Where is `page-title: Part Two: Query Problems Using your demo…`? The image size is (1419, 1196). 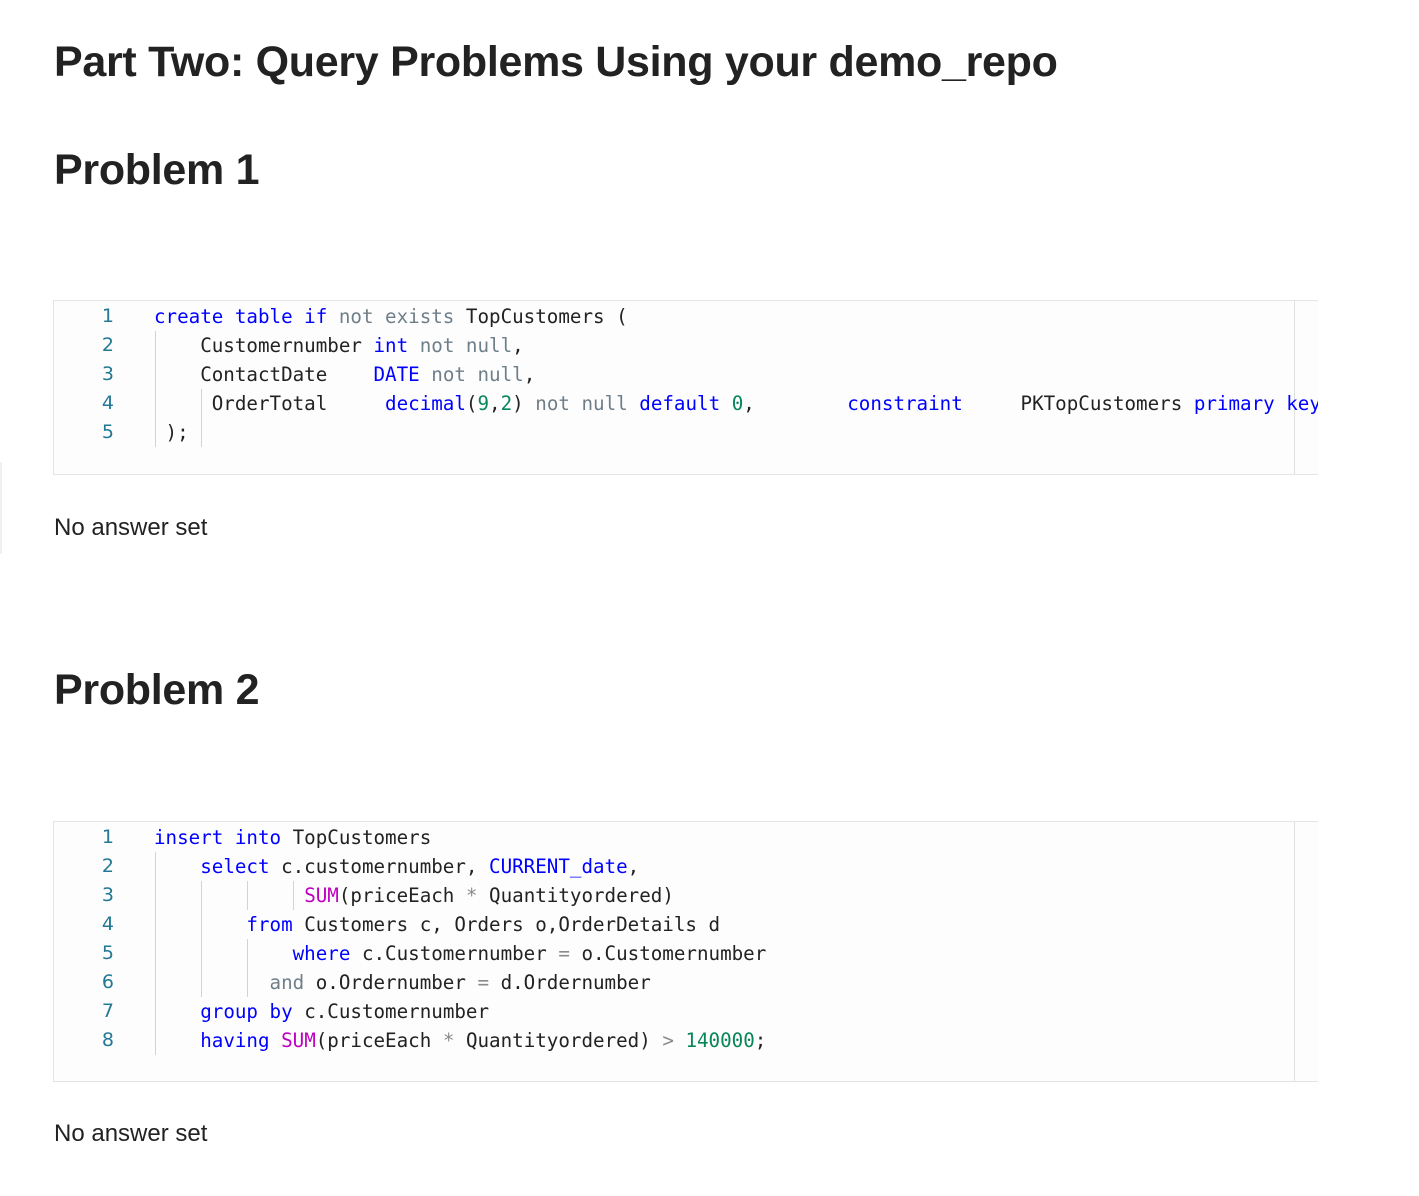 page-title: Part Two: Query Problems Using your demo… is located at coordinates (556, 62).